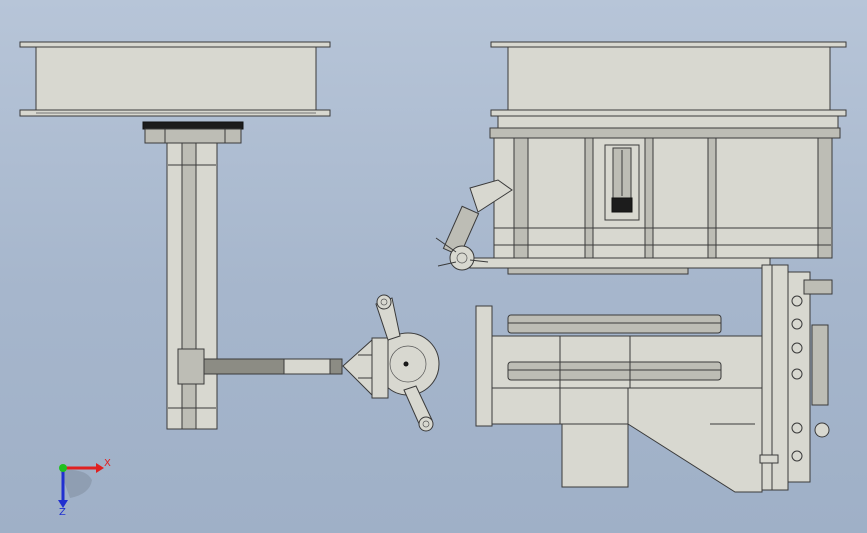 Image resolution: width=867 pixels, height=533 pixels. I want to click on right-vertical-cylinder, so click(820, 365).